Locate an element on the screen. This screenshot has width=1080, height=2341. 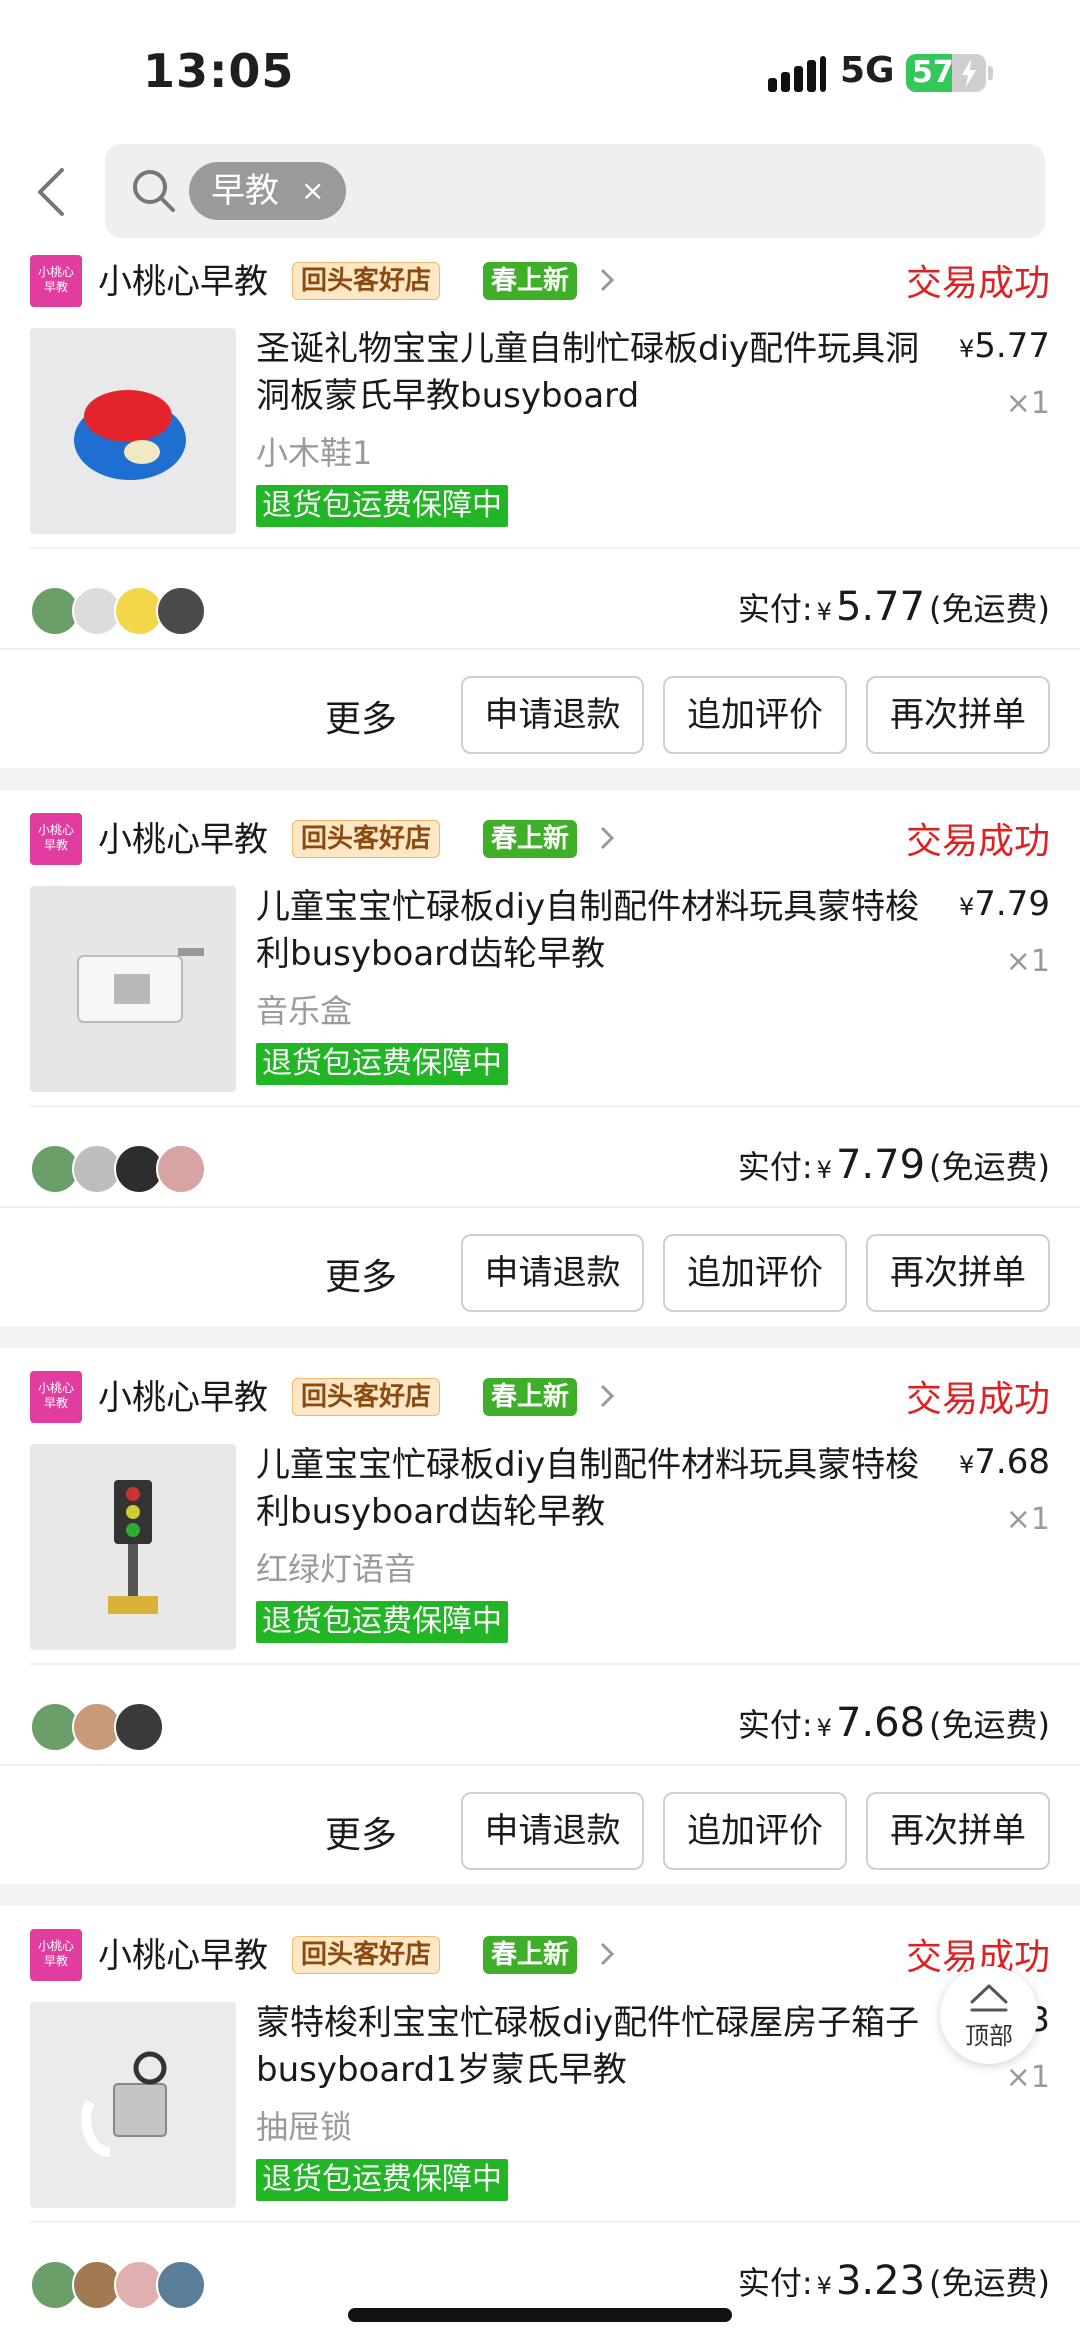
battery-icon: 57 is located at coordinates (946, 73).